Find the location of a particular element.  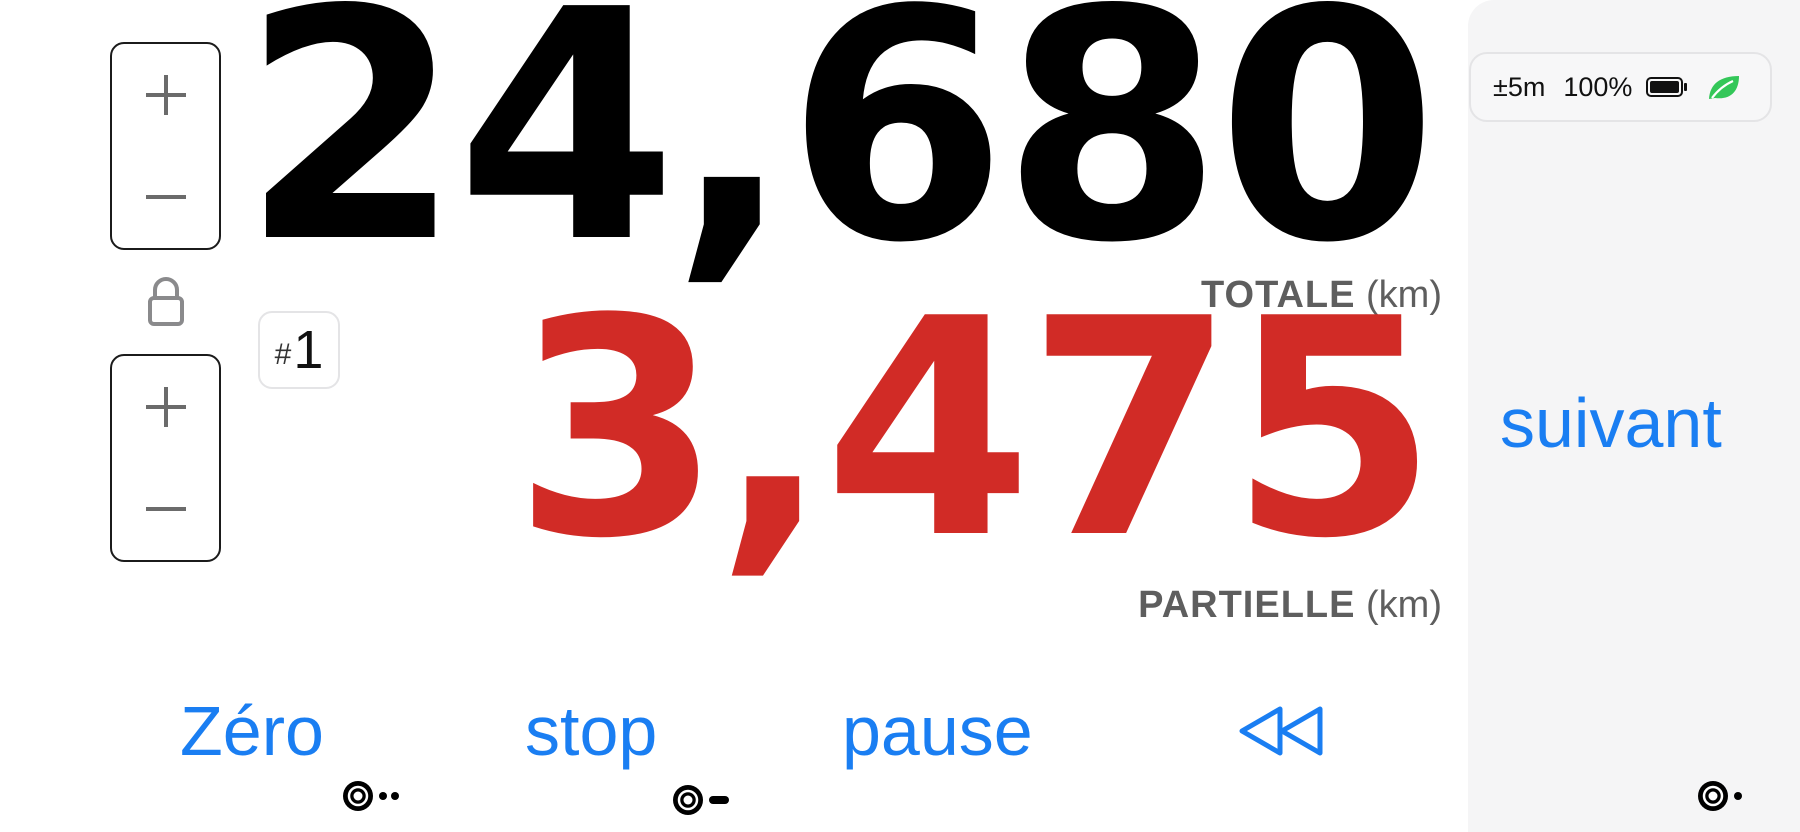

double-dot-icon is located at coordinates (389, 796).